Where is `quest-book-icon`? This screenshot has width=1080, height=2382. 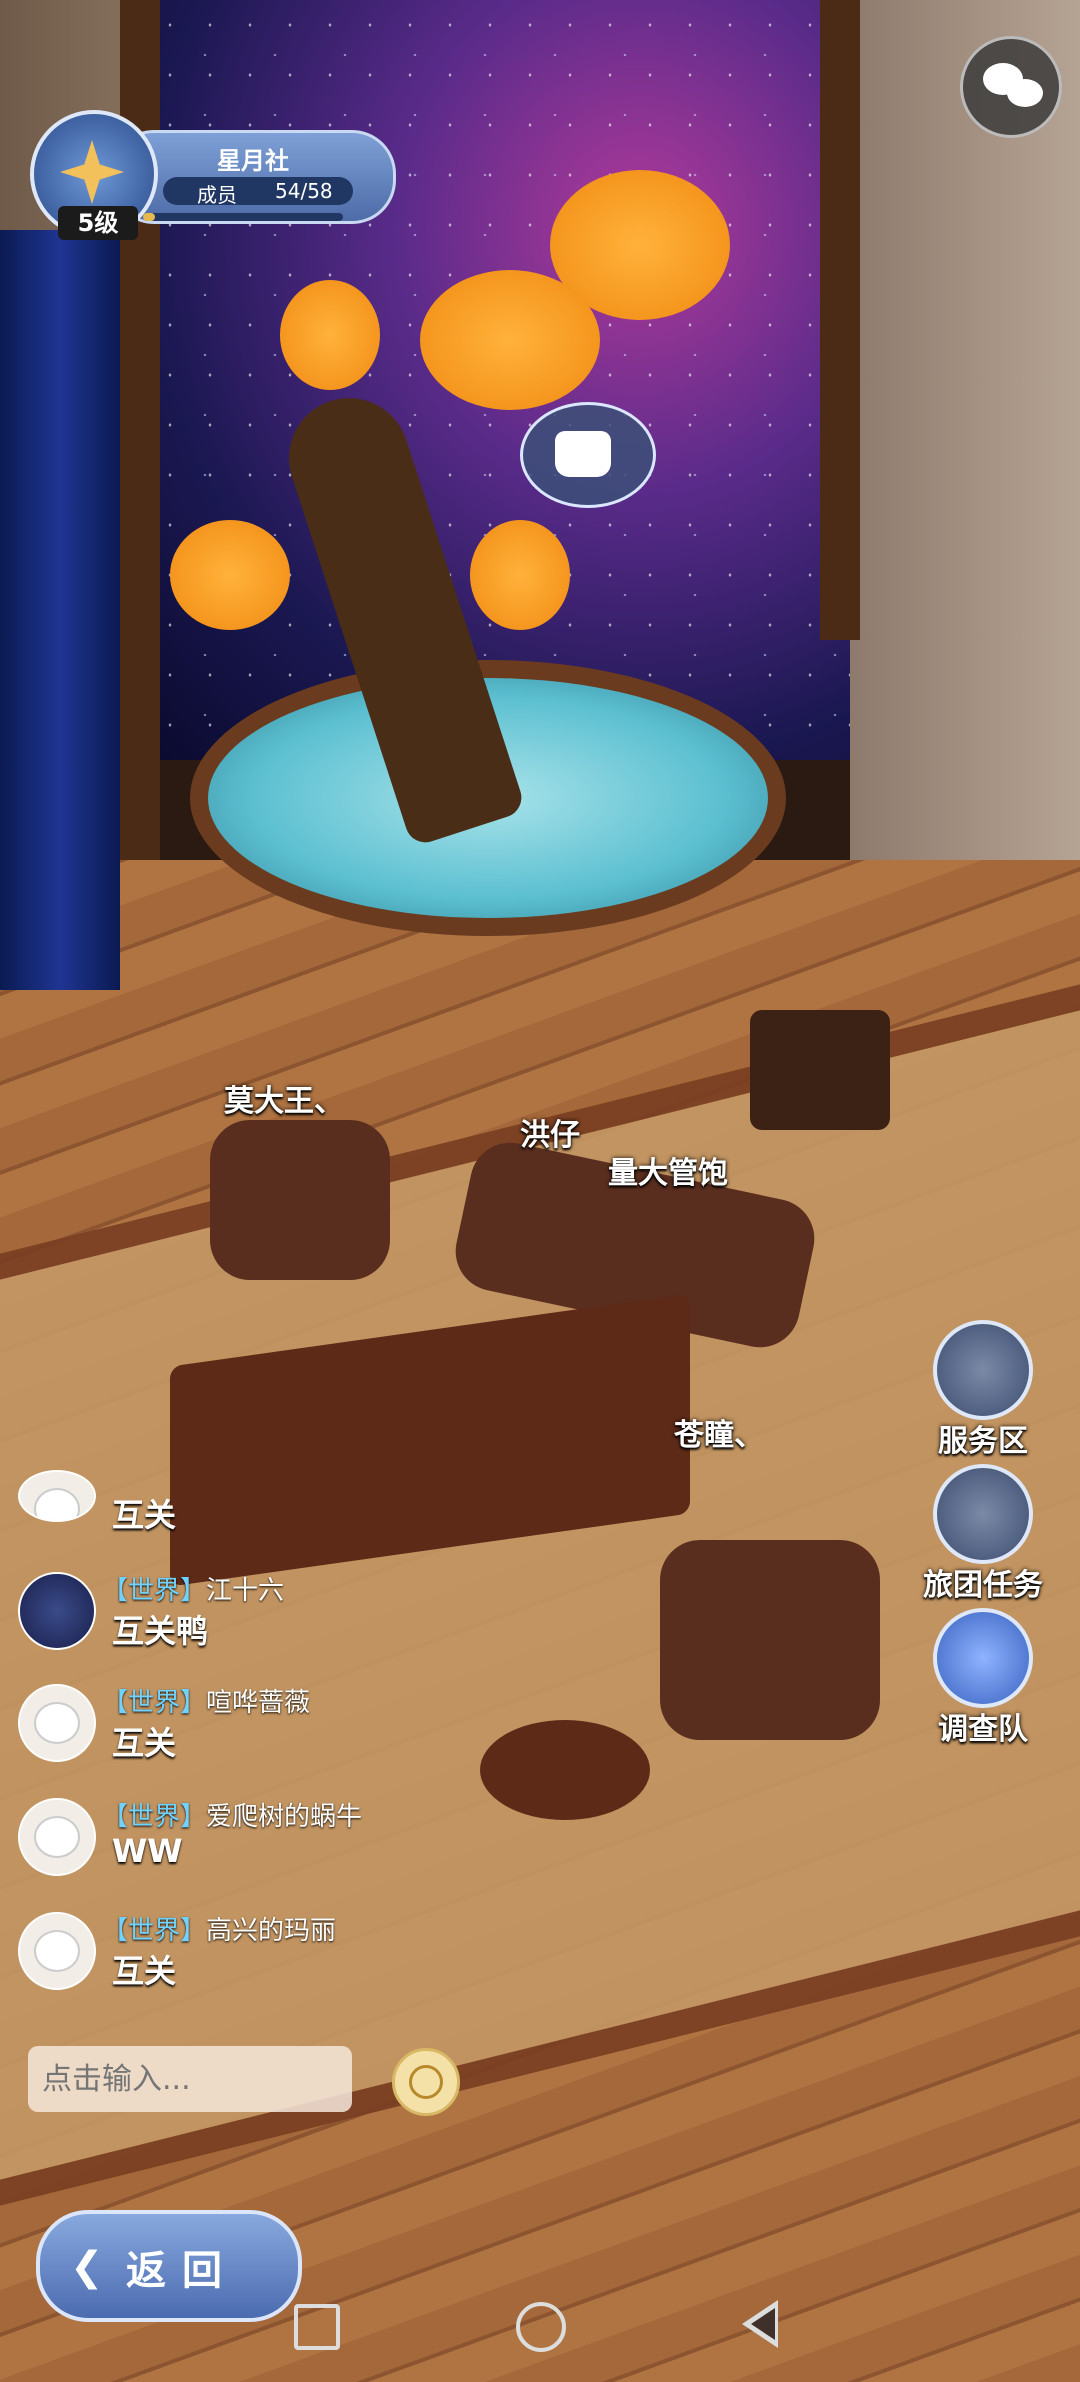 quest-book-icon is located at coordinates (983, 1514).